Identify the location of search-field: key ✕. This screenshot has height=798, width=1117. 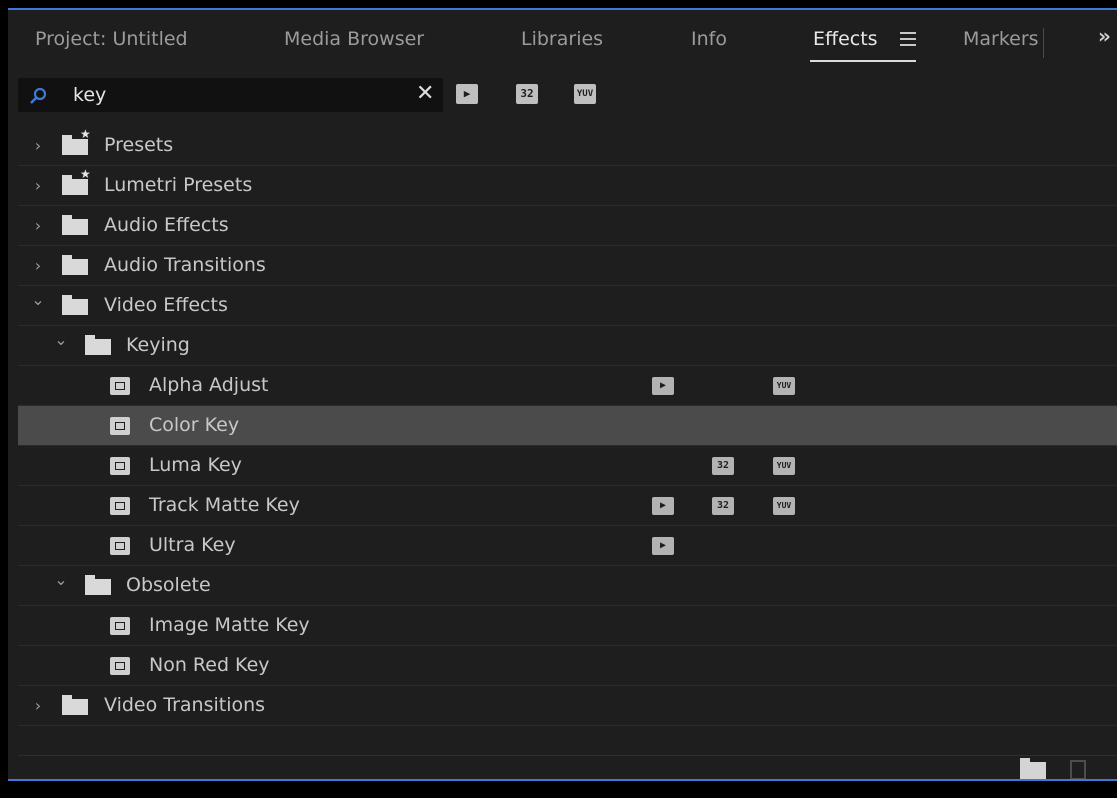
(230, 95).